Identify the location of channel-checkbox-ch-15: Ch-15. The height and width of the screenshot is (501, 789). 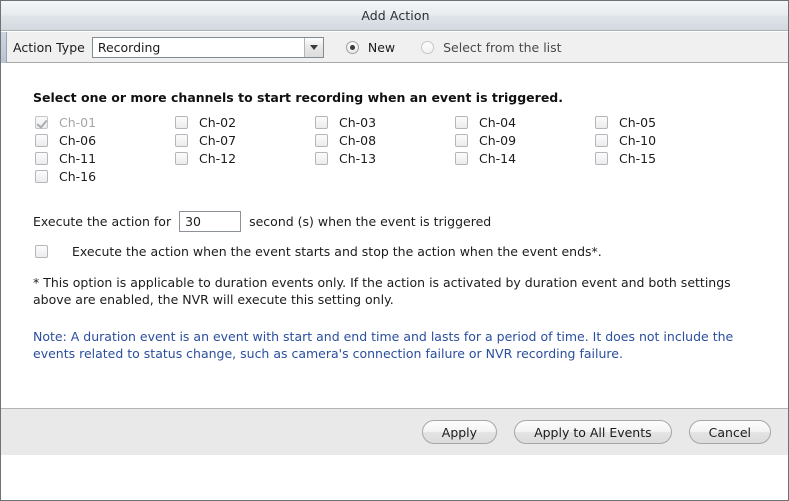
(665, 158).